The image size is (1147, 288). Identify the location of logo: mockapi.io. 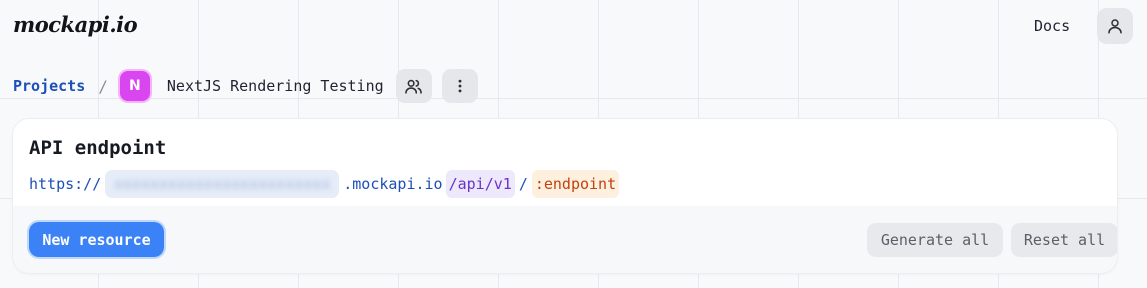
(75, 24).